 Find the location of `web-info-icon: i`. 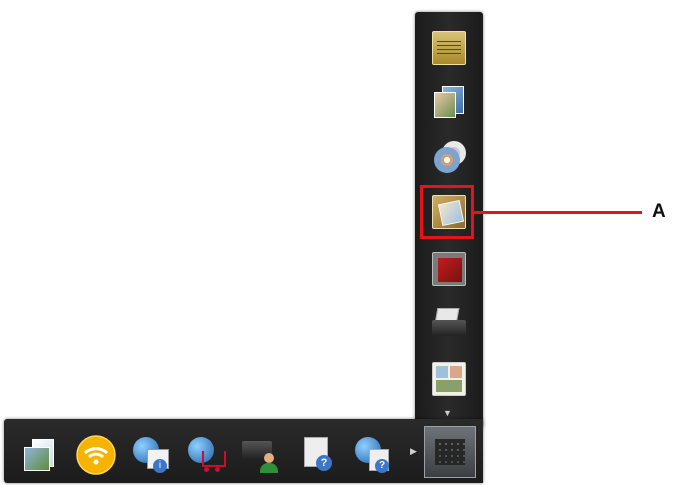

web-info-icon: i is located at coordinates (151, 455).